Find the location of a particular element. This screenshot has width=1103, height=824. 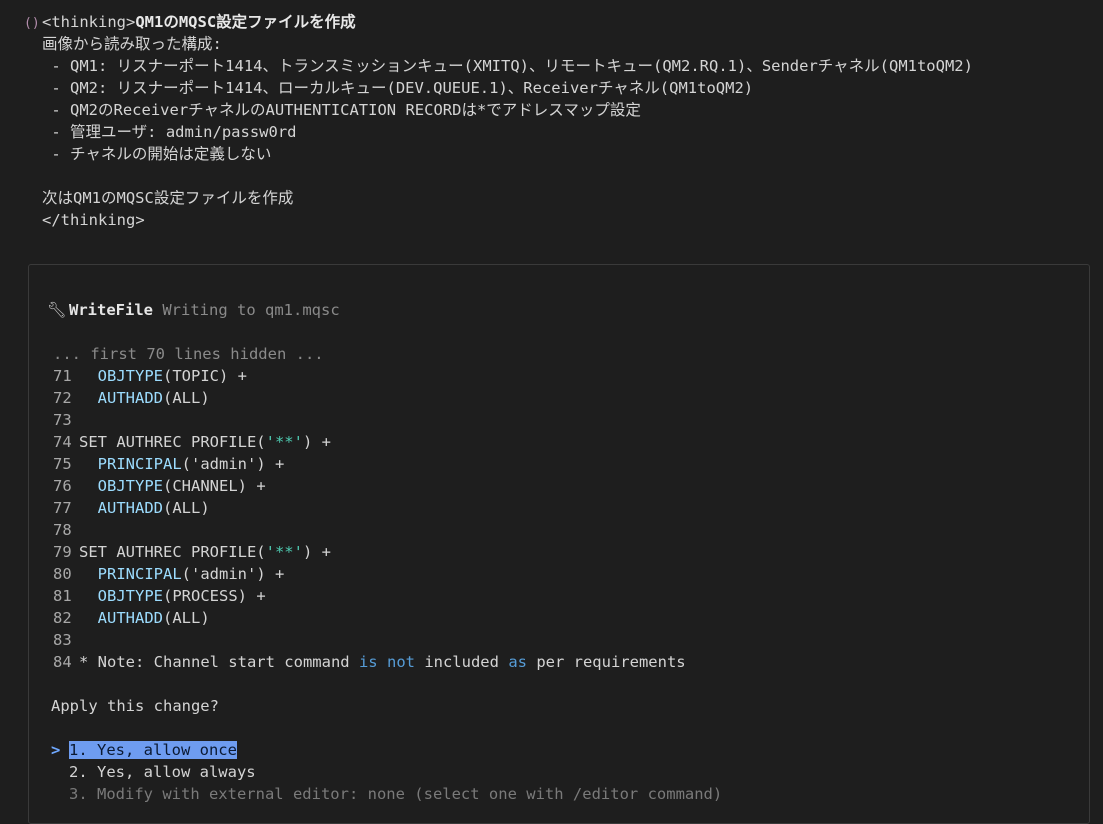

line-number: 71 is located at coordinates (62, 376).